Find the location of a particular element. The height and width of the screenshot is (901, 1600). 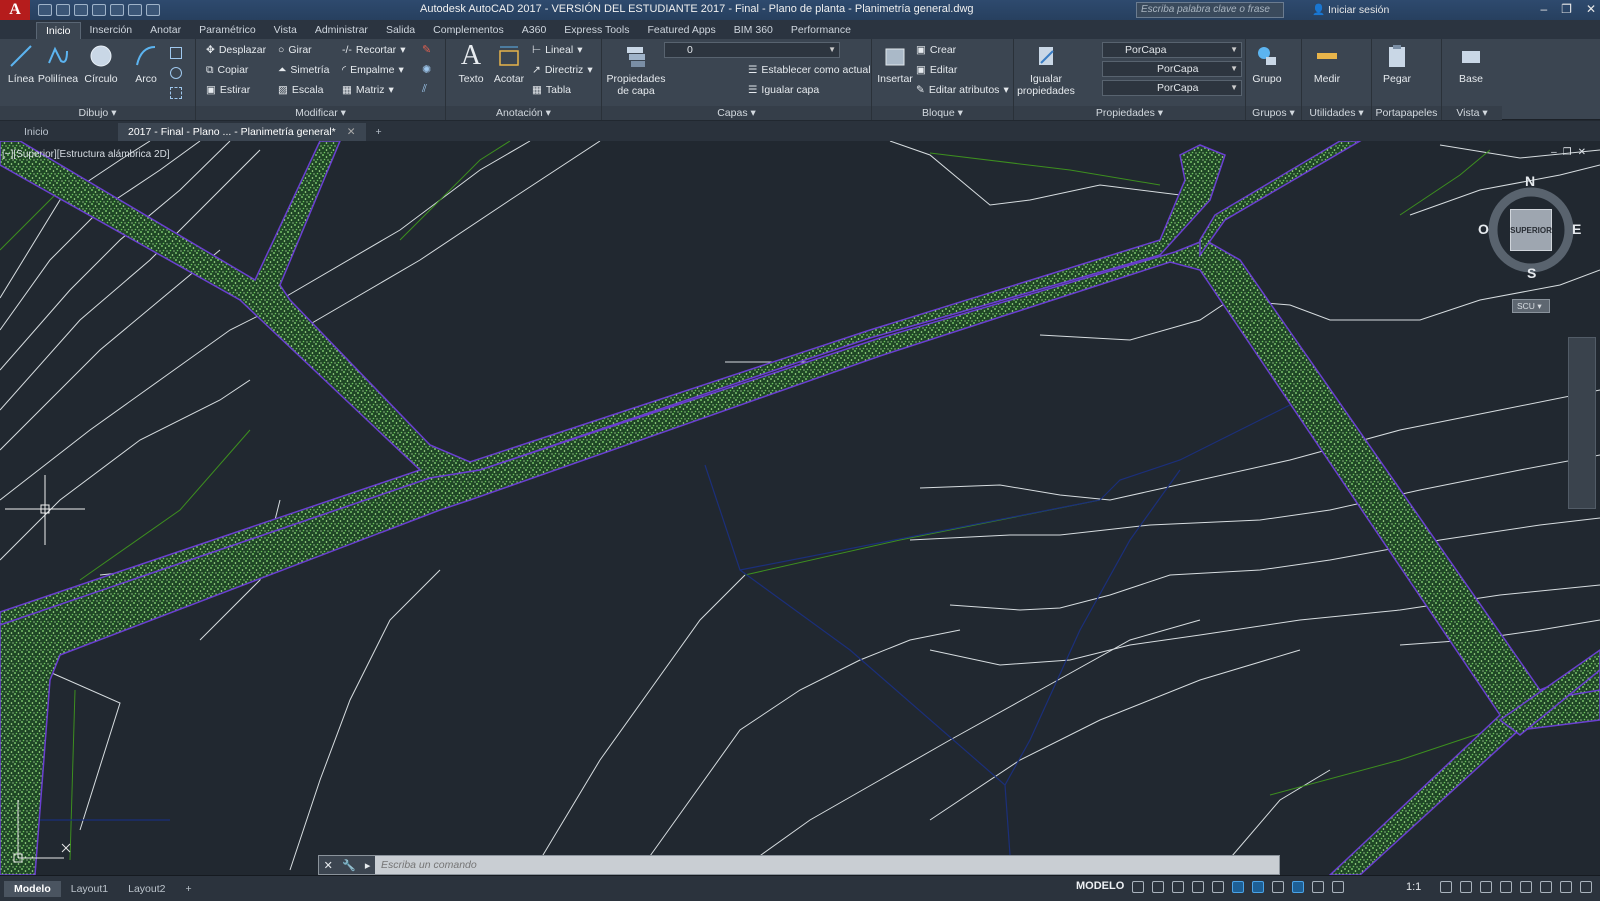

fillet-button: ◜ Empalme ▾ is located at coordinates (373, 70).